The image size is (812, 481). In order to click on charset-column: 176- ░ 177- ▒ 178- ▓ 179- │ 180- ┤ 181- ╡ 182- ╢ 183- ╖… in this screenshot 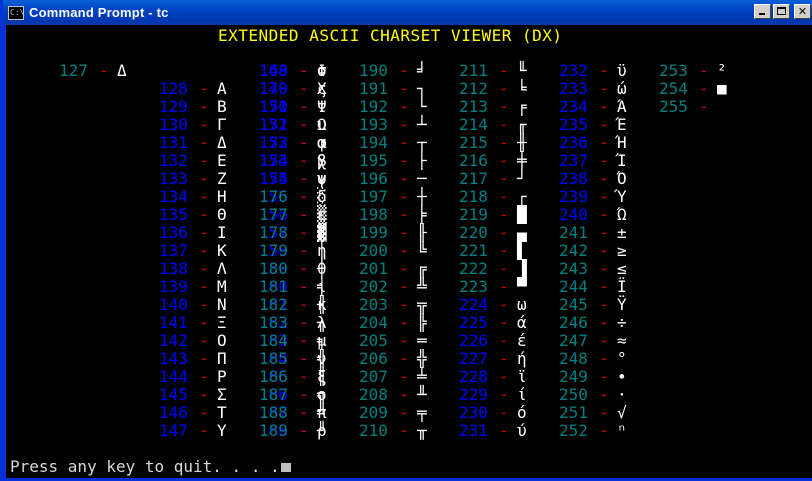, I will do `click(306, 314)`.